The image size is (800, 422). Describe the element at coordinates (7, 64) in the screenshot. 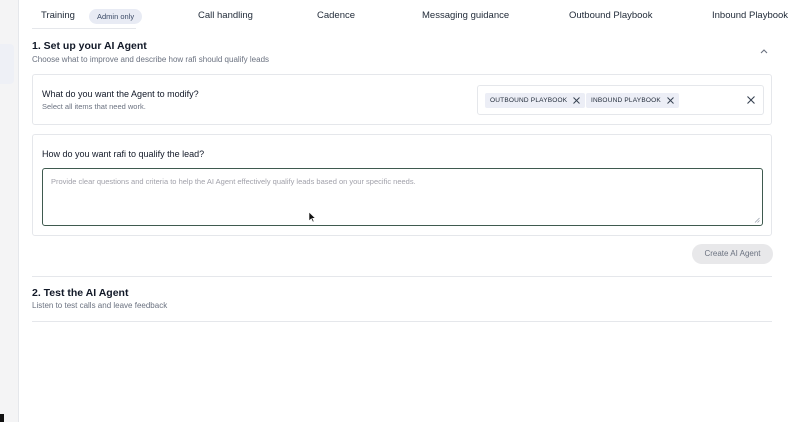

I see `sidebar-active-item` at that location.